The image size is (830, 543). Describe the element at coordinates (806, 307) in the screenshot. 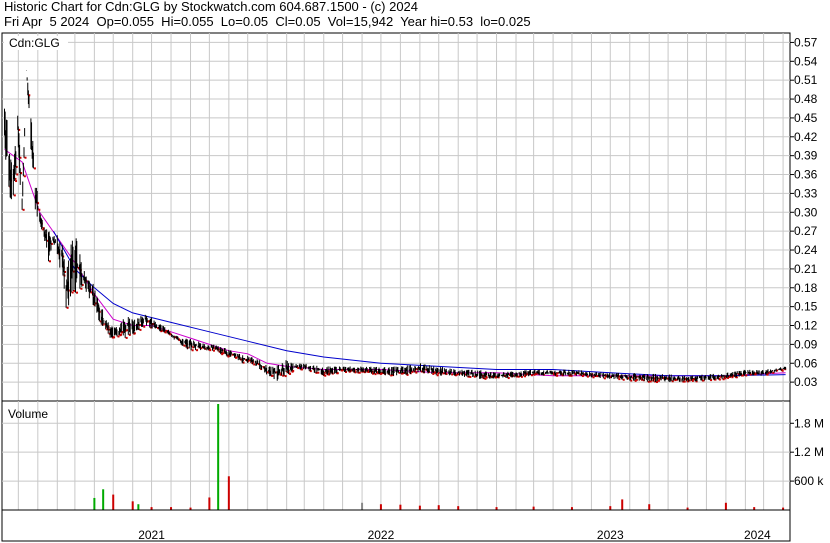

I see `price-tick-label: 0.15` at that location.